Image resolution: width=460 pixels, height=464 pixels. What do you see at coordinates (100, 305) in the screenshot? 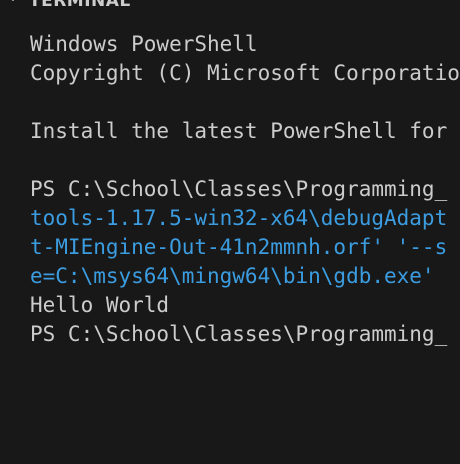
I see `program-output: Hello World` at bounding box center [100, 305].